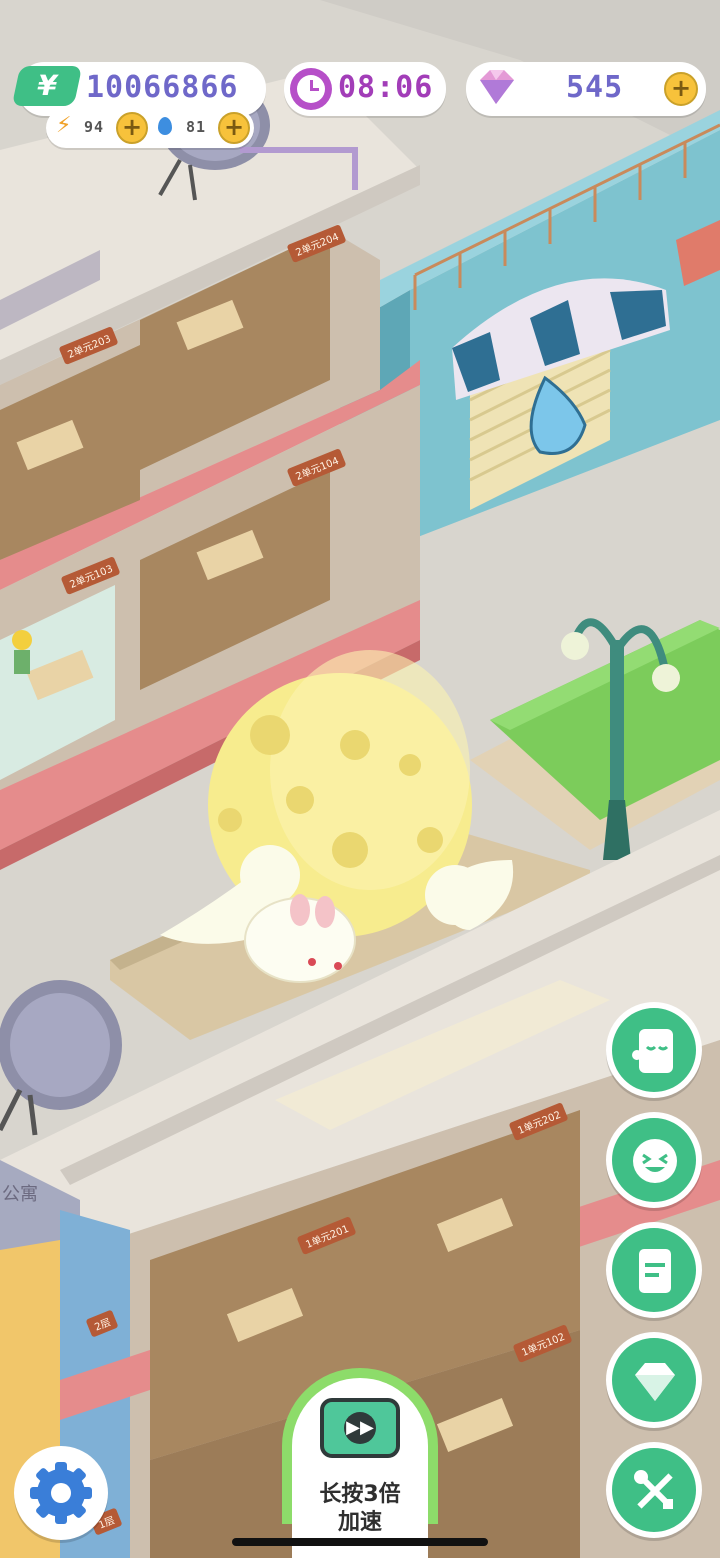  What do you see at coordinates (64, 125) in the screenshot?
I see `lightning-icon: ⚡` at bounding box center [64, 125].